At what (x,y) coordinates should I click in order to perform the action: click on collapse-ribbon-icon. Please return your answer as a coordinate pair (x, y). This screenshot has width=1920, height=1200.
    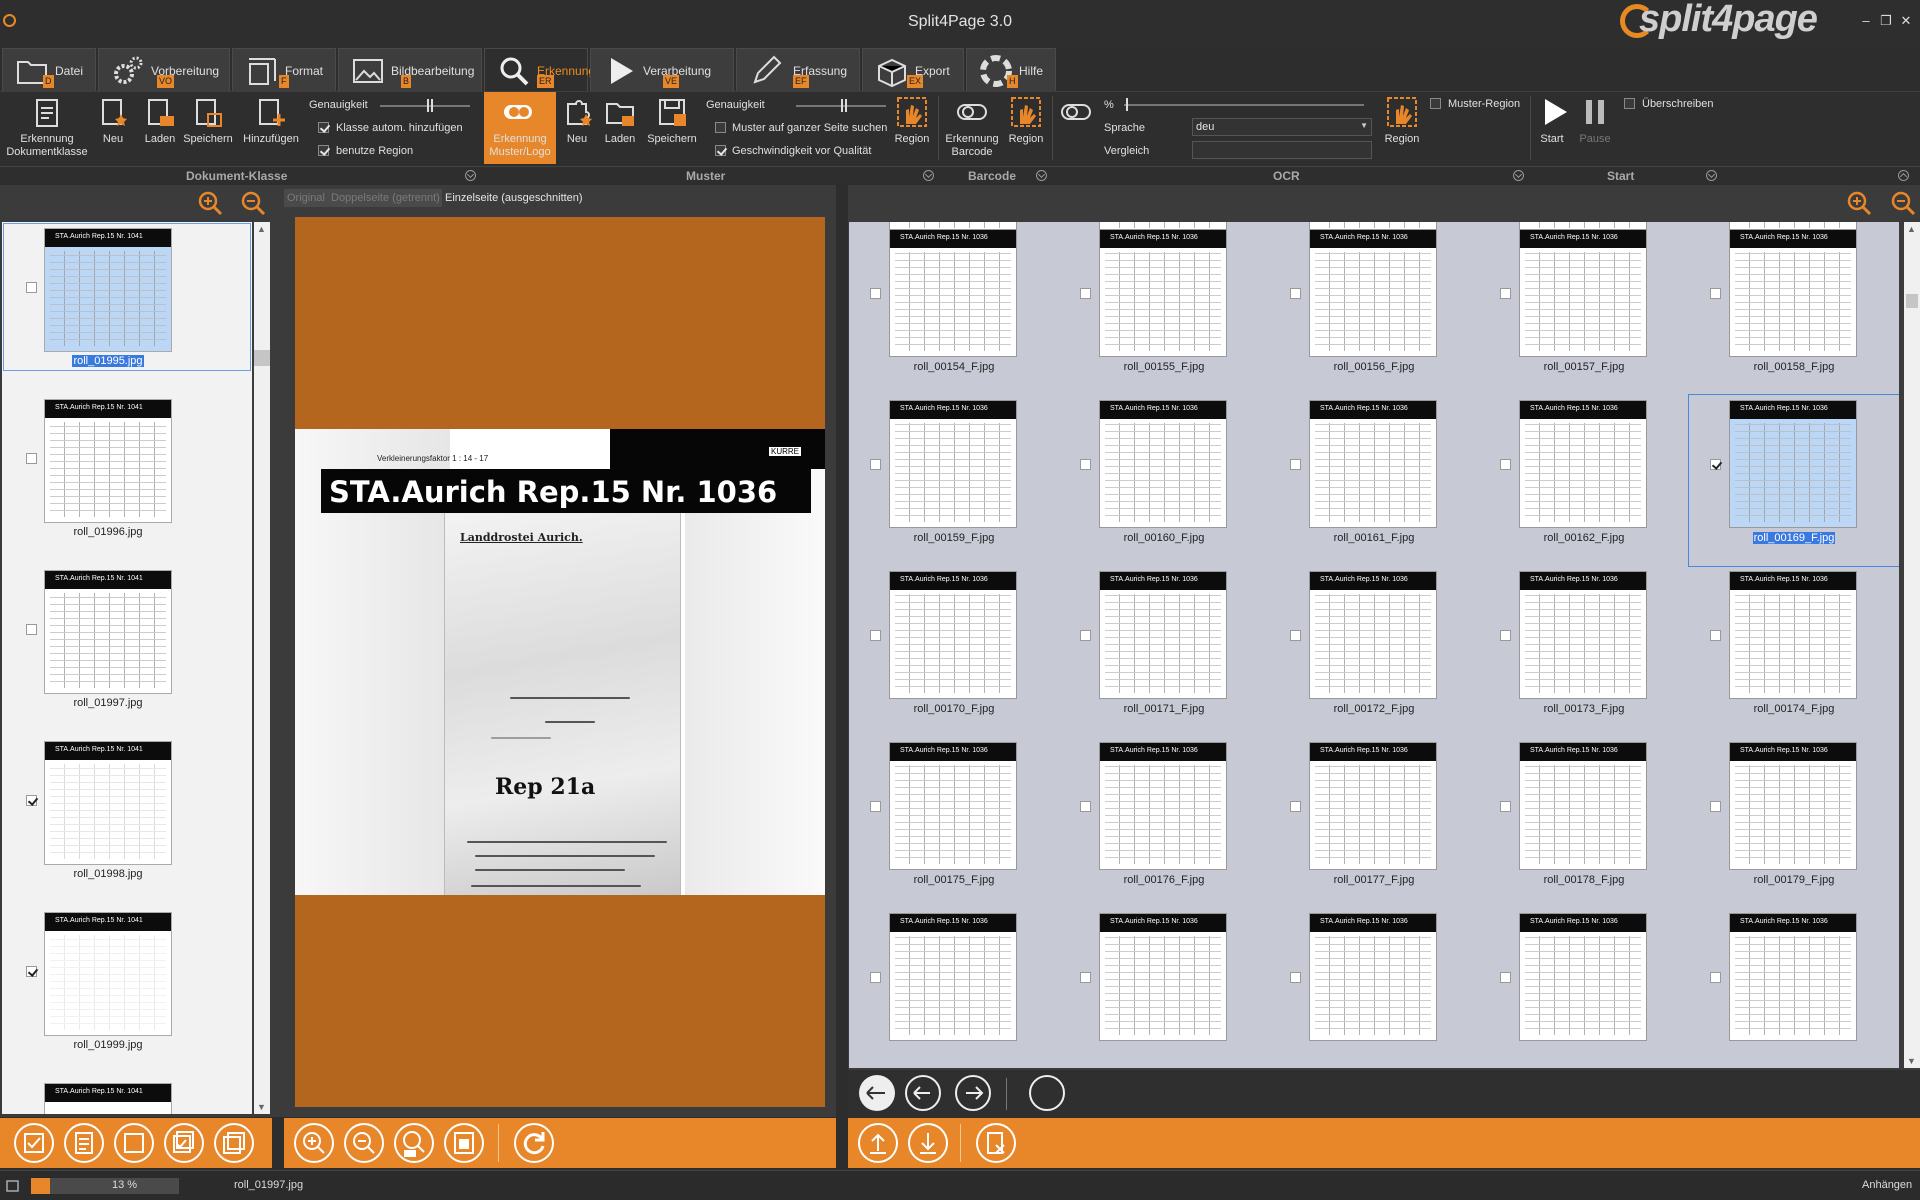
    Looking at the image, I should click on (1903, 175).